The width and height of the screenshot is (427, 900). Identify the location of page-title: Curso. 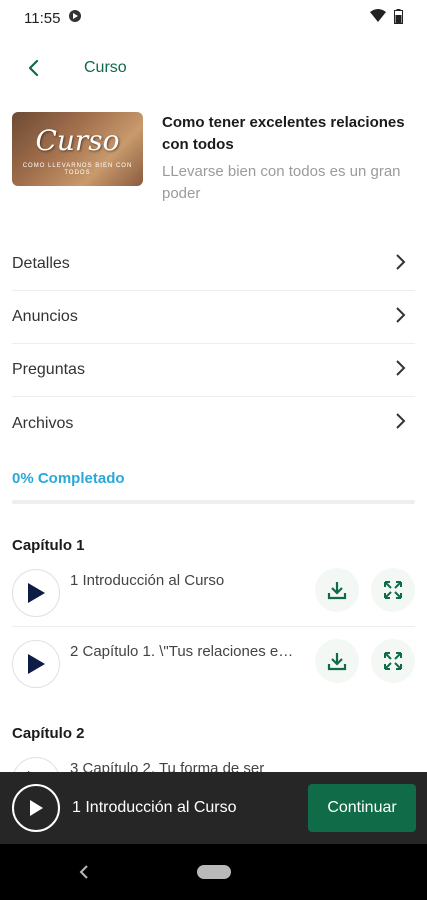
(105, 67).